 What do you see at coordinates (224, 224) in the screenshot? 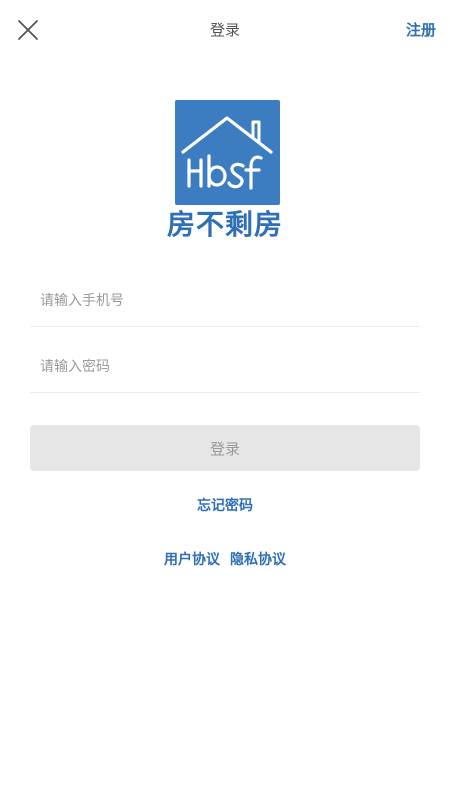
I see `brand-name: 房不剩房` at bounding box center [224, 224].